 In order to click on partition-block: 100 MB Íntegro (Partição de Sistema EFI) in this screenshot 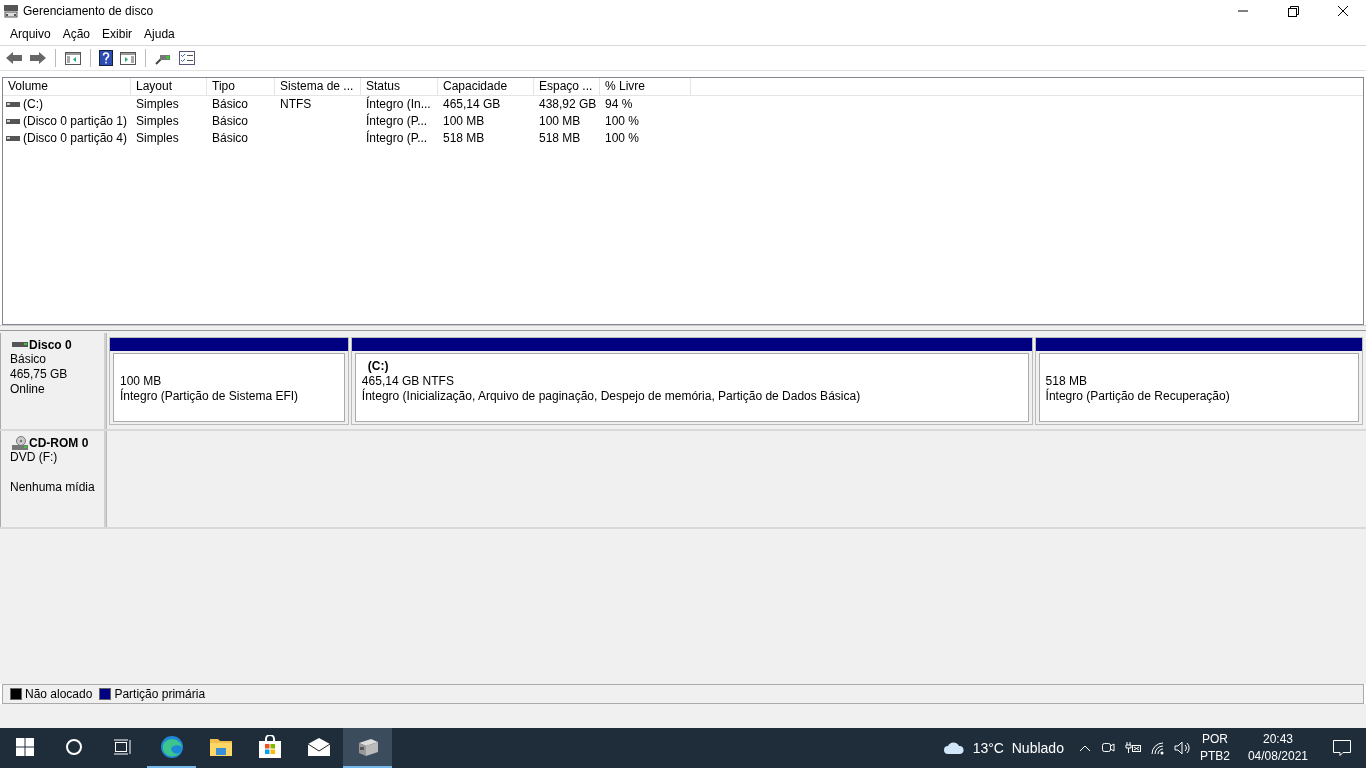, I will do `click(229, 381)`.